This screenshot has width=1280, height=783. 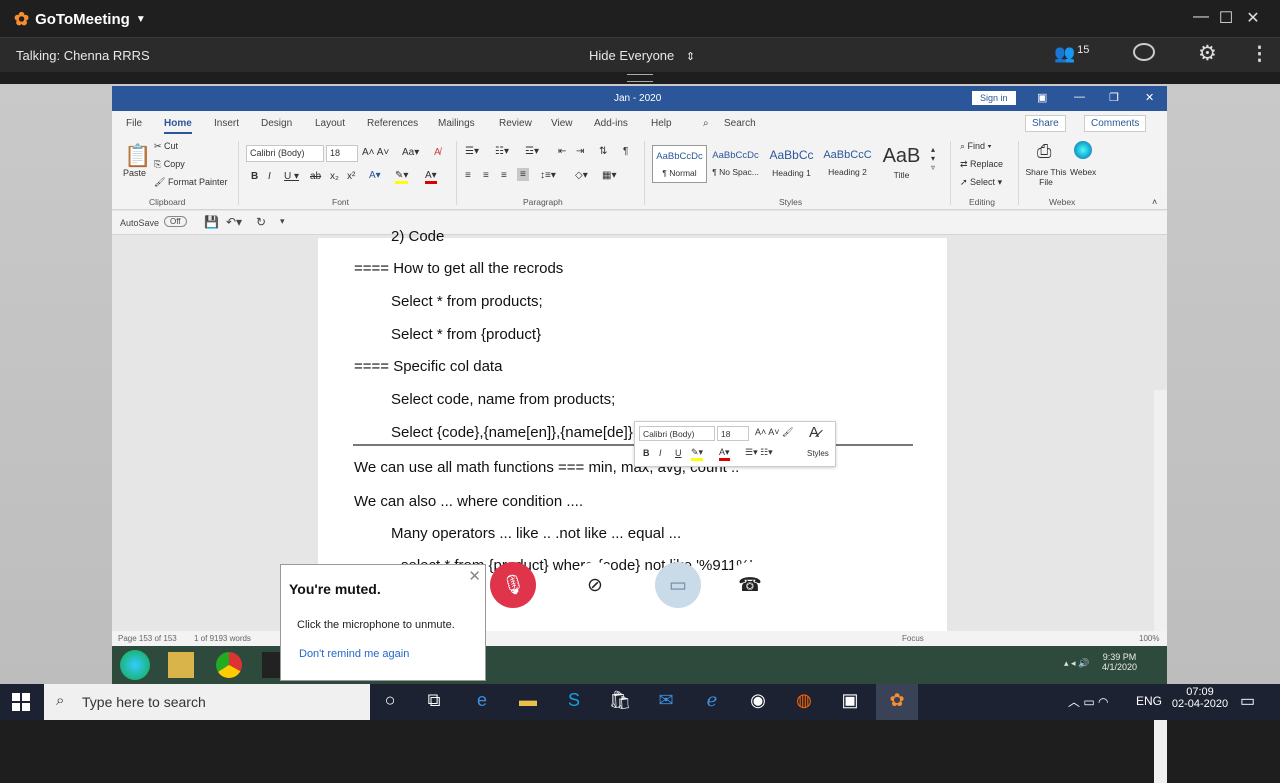 I want to click on font-name-combo: Calibri (Body), so click(x=285, y=153).